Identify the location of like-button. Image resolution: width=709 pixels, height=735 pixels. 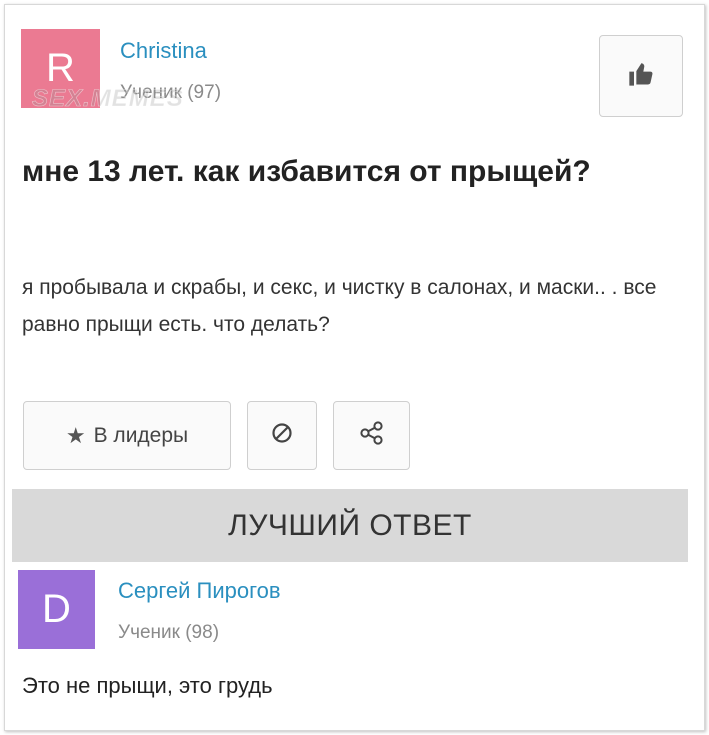
(641, 76).